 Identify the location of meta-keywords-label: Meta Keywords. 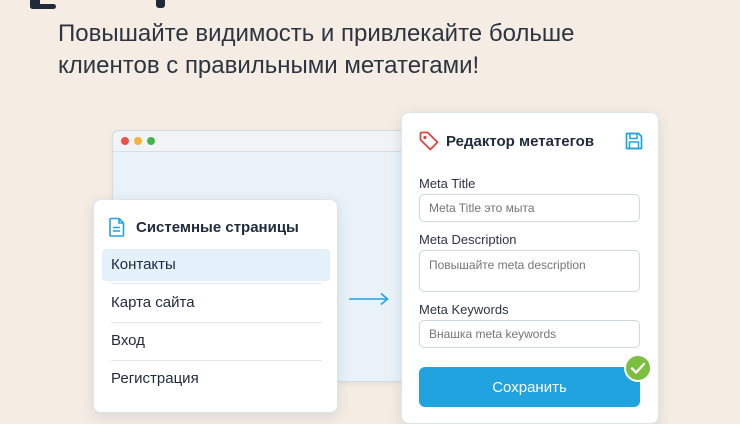
(464, 309).